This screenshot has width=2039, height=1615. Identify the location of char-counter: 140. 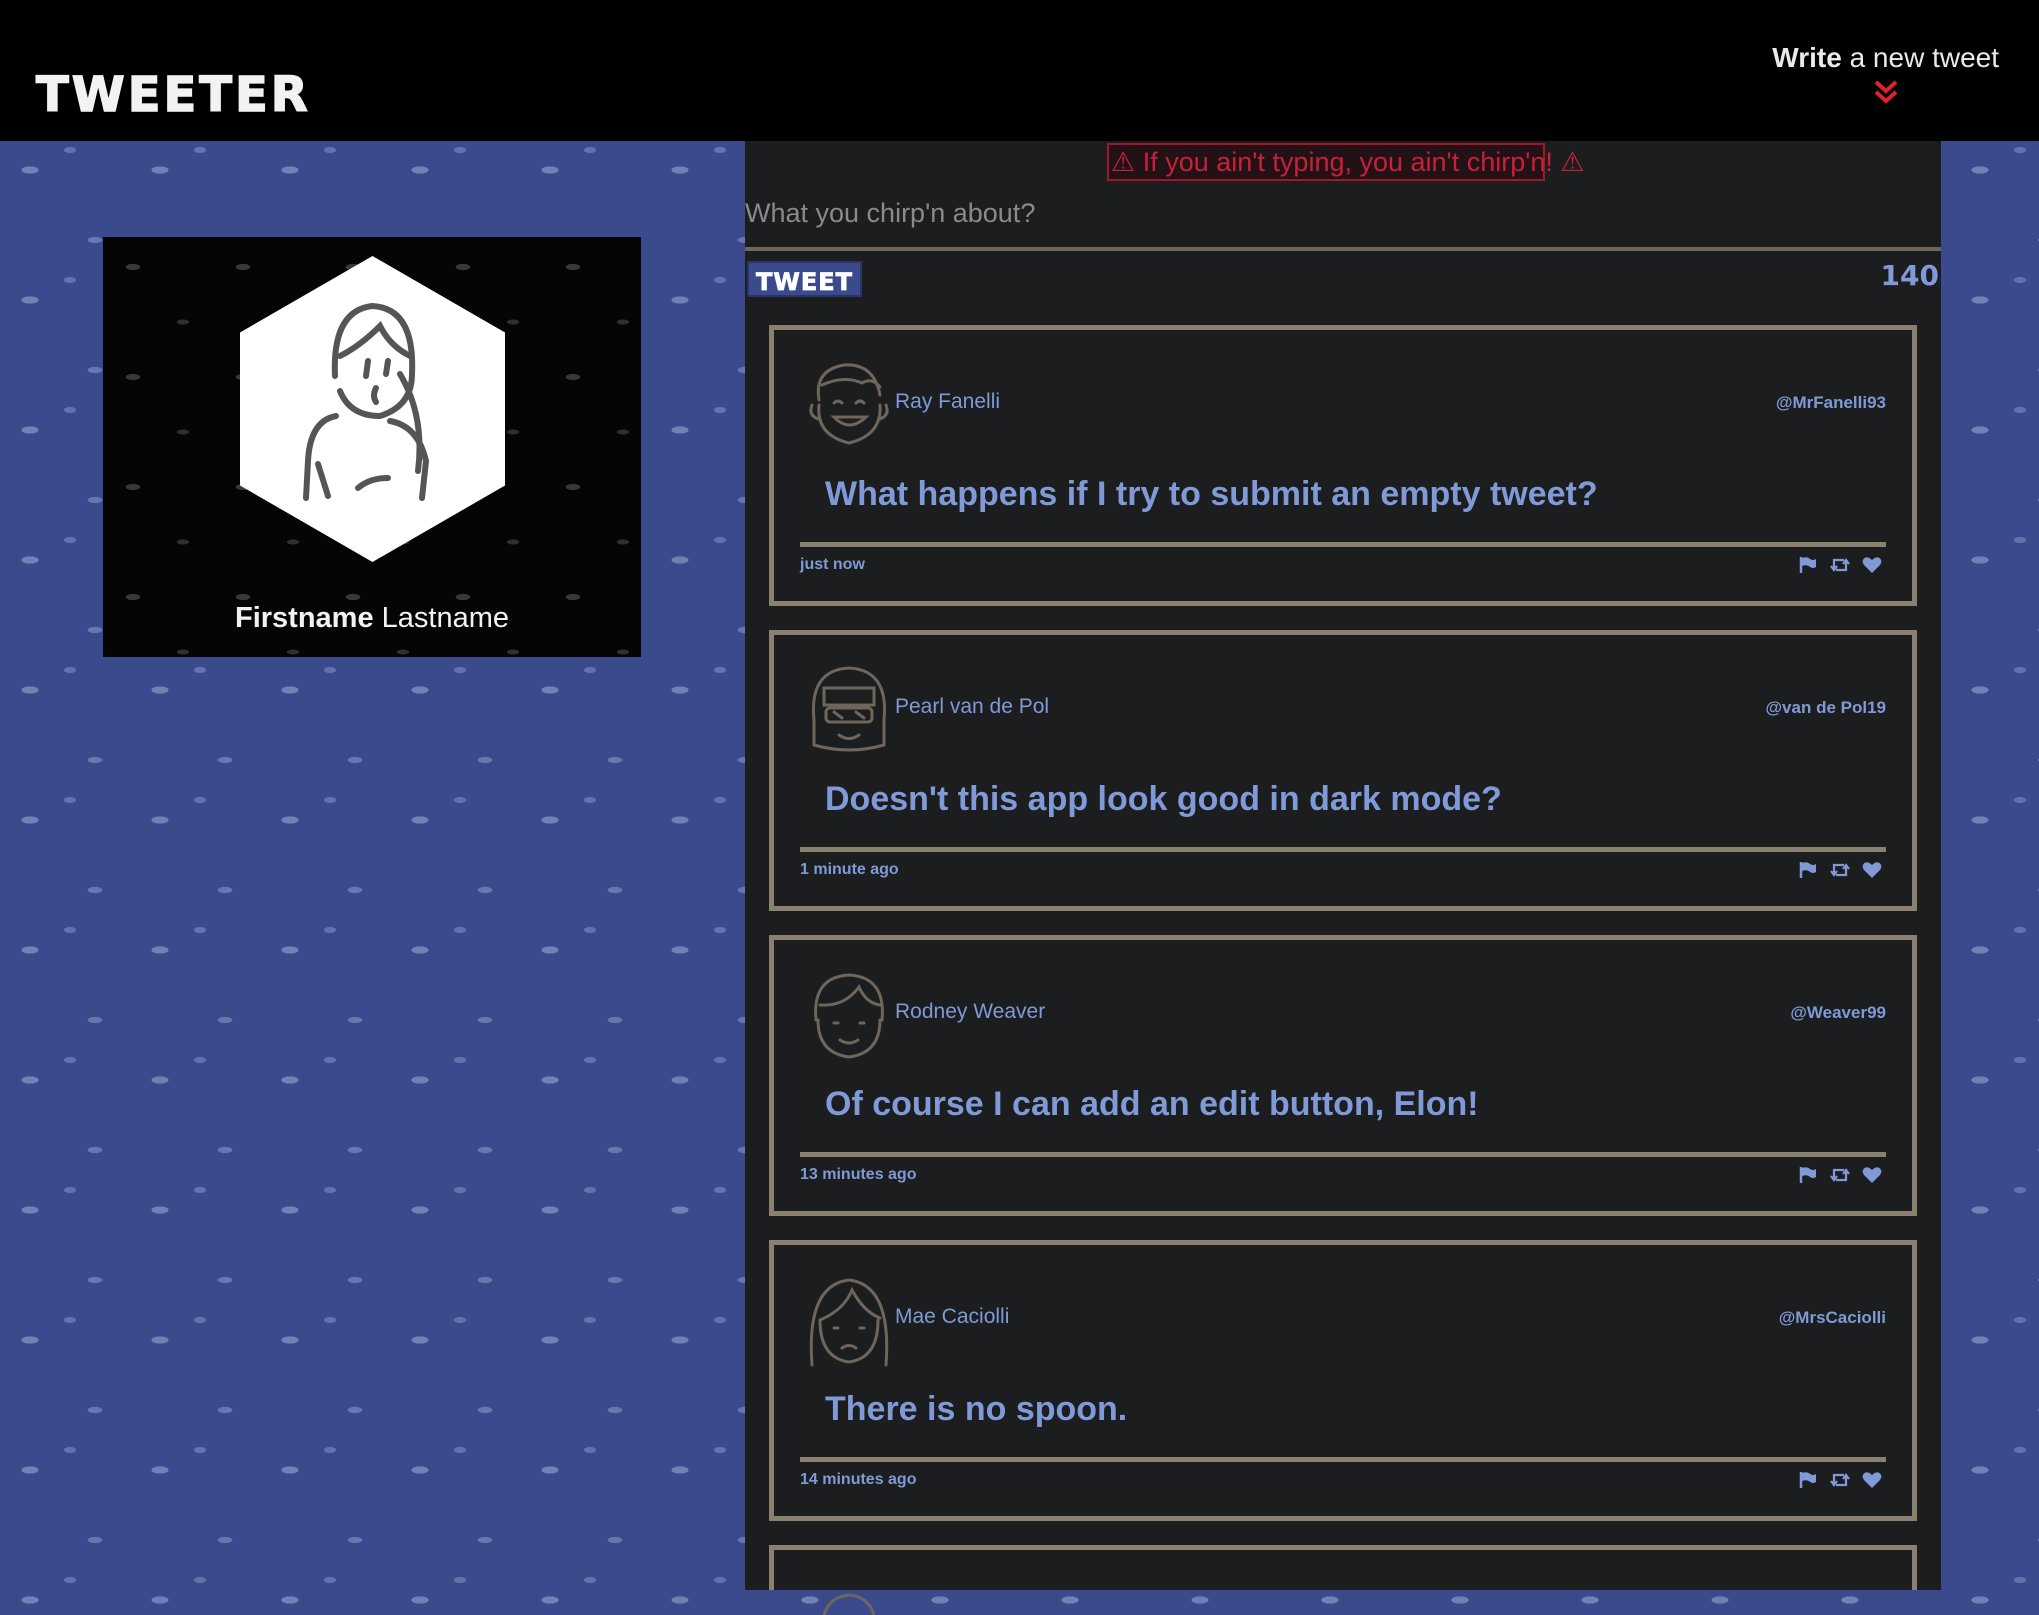
(1909, 275).